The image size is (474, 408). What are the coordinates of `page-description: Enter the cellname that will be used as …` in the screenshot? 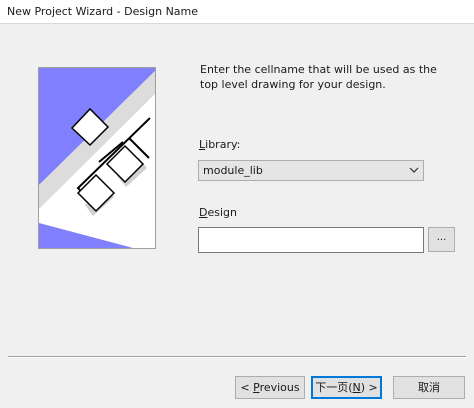 It's located at (318, 77).